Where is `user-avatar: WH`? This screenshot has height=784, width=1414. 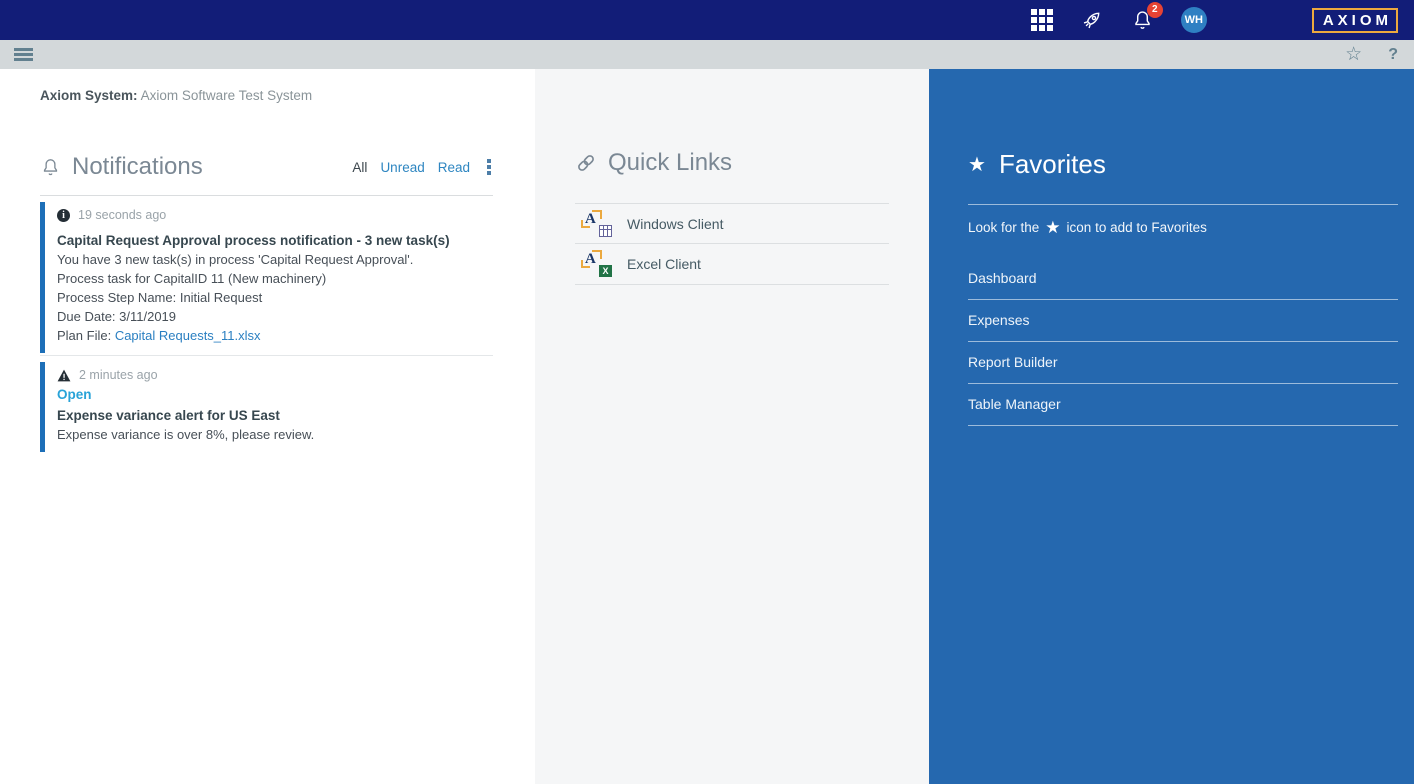
user-avatar: WH is located at coordinates (1193, 20).